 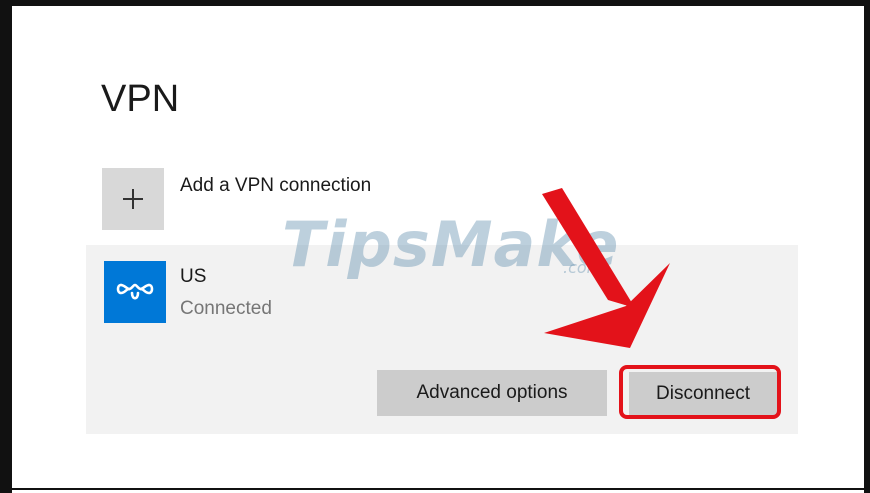 I want to click on red-arrow-icon, so click(x=606, y=268).